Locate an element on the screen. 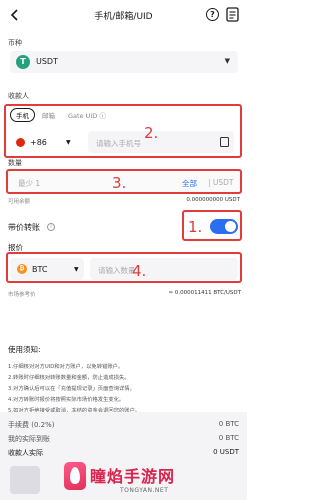 Image resolution: width=320 pixels, height=500 pixels. help-icon: ? is located at coordinates (212, 14).